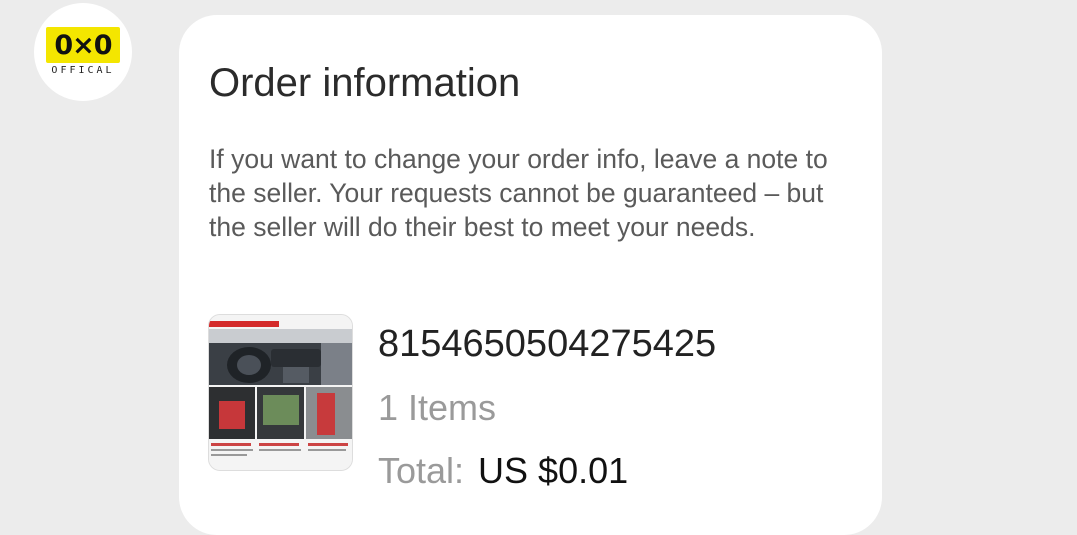 The image size is (1077, 535). What do you see at coordinates (547, 344) in the screenshot?
I see `order-number: 8154650504275425` at bounding box center [547, 344].